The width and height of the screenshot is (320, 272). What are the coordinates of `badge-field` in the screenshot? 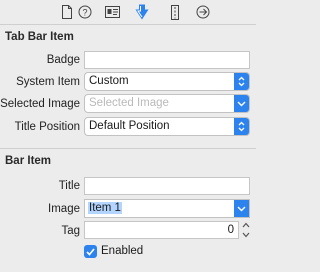 It's located at (167, 60).